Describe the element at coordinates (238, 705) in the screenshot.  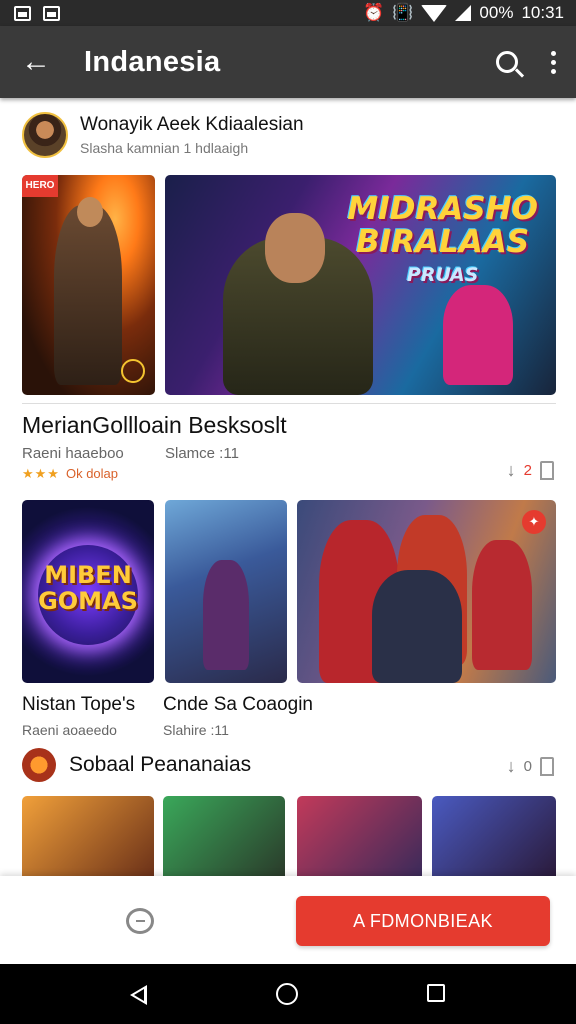
I see `card-title-2: Cnde Sa Coaogin` at that location.